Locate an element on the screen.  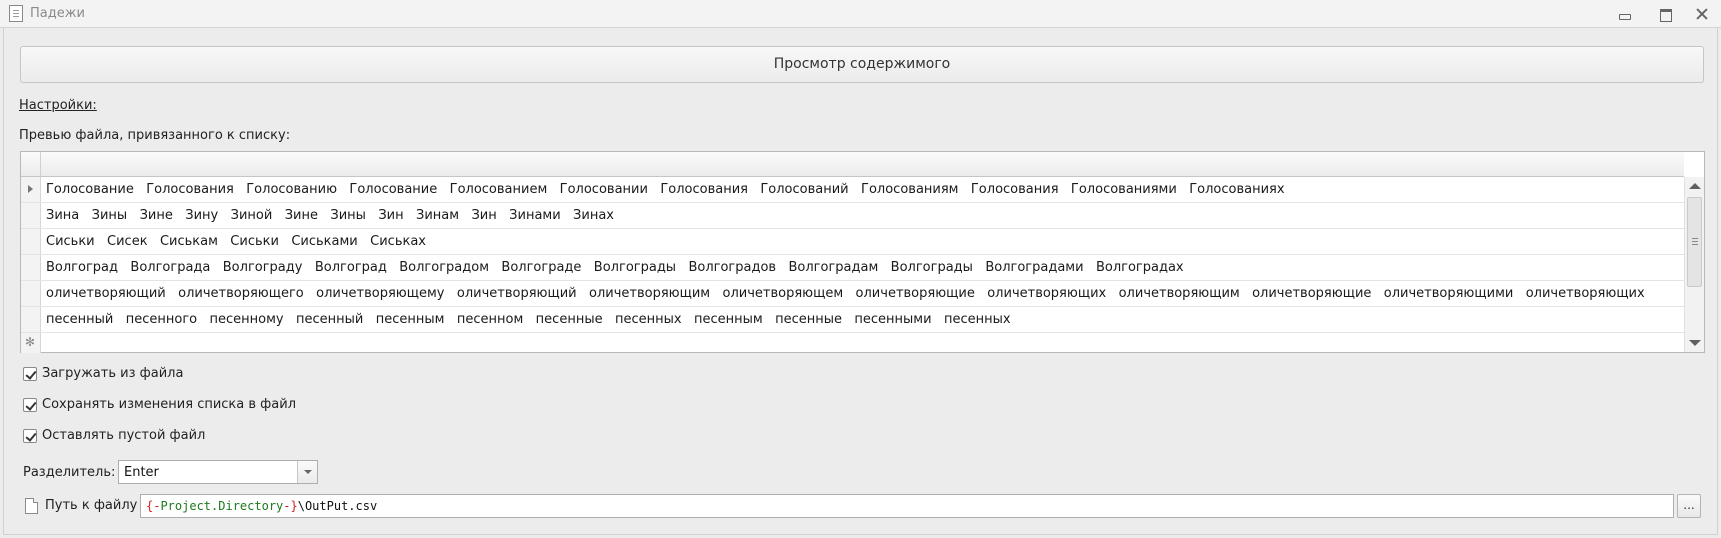
new-row: ✻ is located at coordinates (852, 343).